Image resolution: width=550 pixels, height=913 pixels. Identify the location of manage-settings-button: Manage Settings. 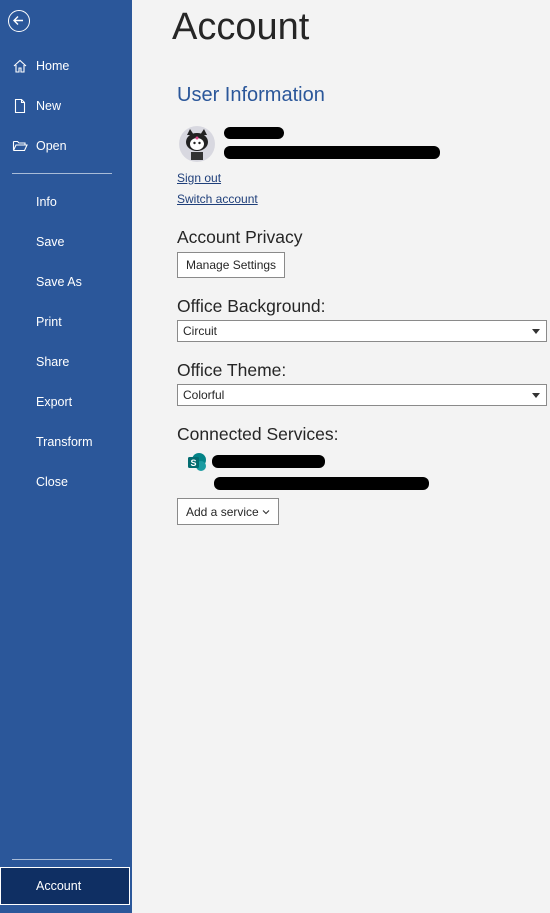
(231, 265).